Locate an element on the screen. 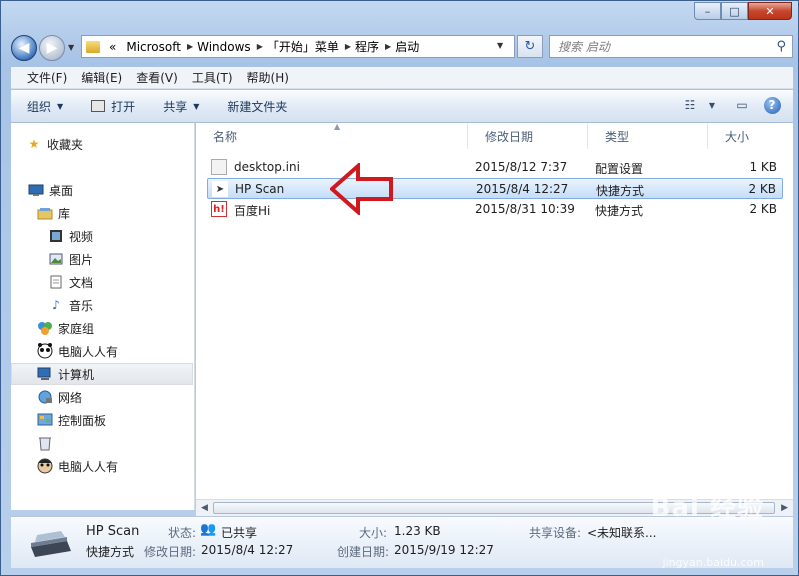 This screenshot has width=799, height=576. chevron-down-icon: ▼ is located at coordinates (712, 105).